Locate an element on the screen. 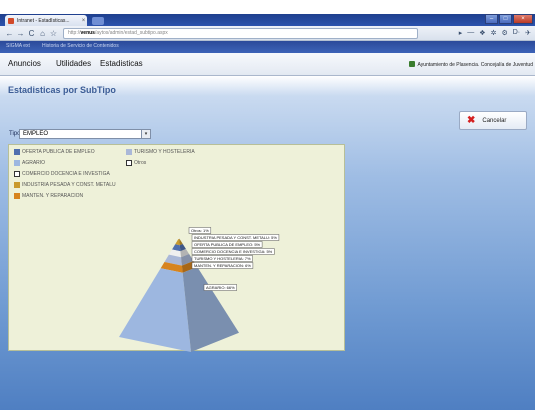 The image size is (535, 410). browser-tabstrip: Intranet - EstadÍsticas... × – □ × is located at coordinates (267, 20).